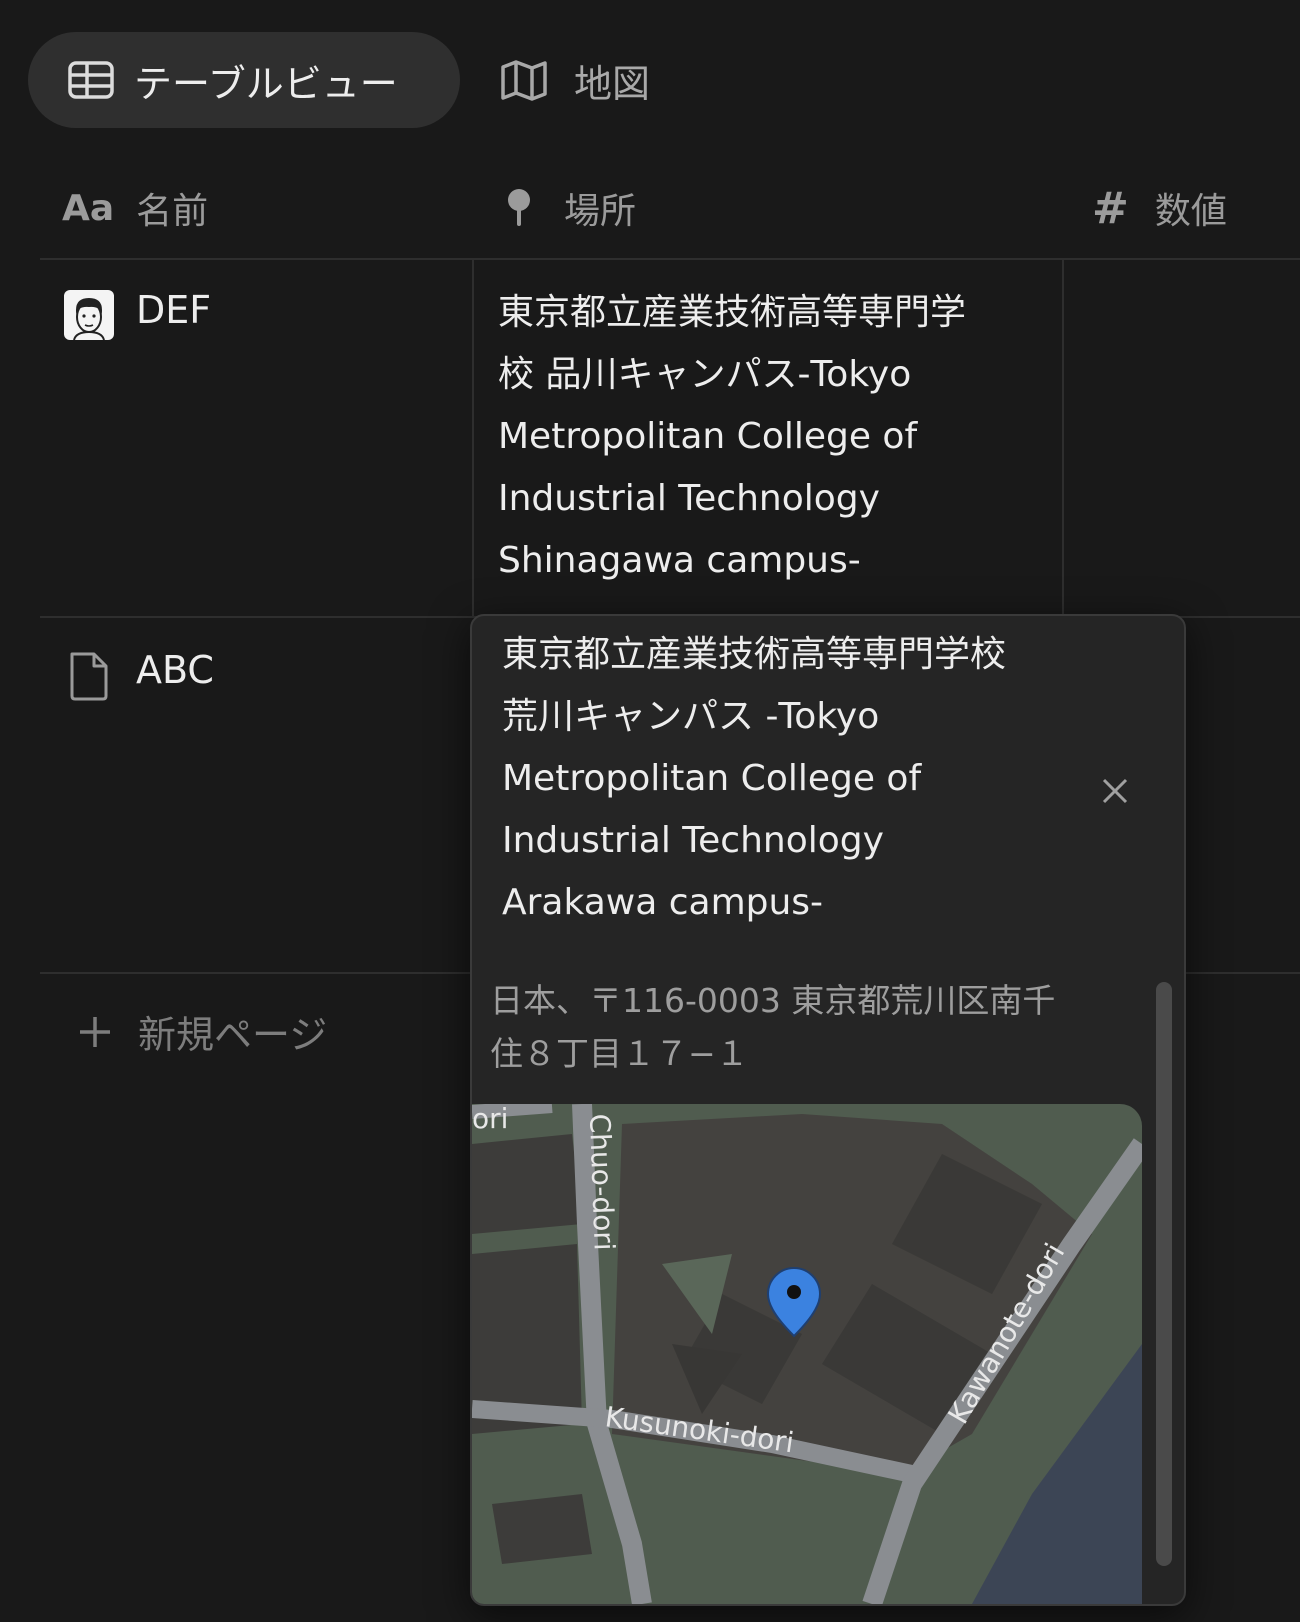 Image resolution: width=1300 pixels, height=1622 pixels. What do you see at coordinates (705, 374) in the screenshot?
I see `place-line: 校 品川キャンパス-Tokyo` at bounding box center [705, 374].